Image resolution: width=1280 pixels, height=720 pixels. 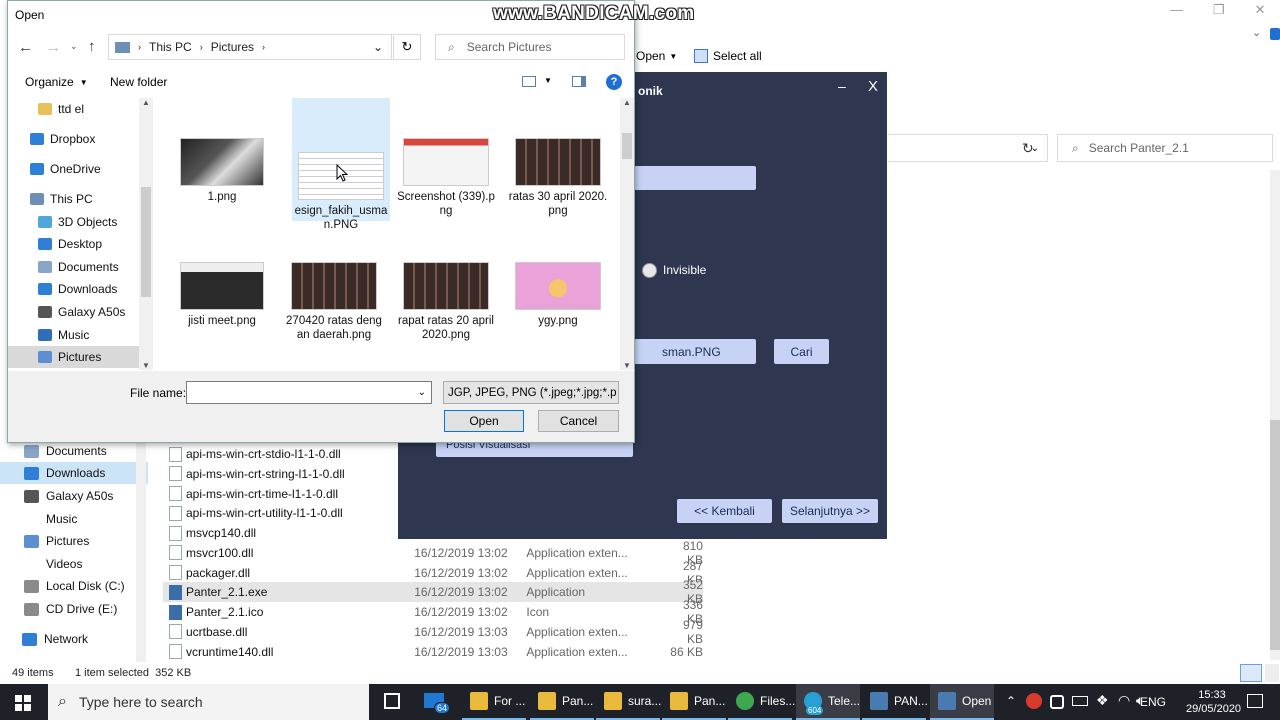 I want to click on file-thumbnail: Screenshot (339).png, so click(x=446, y=178).